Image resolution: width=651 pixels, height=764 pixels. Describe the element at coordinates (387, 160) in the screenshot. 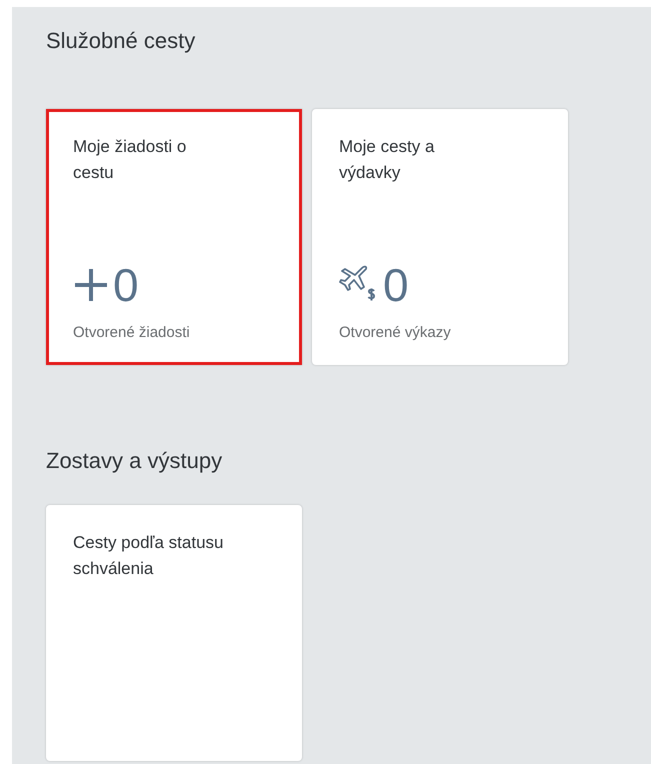

I see `tile-title: Moje cesty a výdavky` at that location.